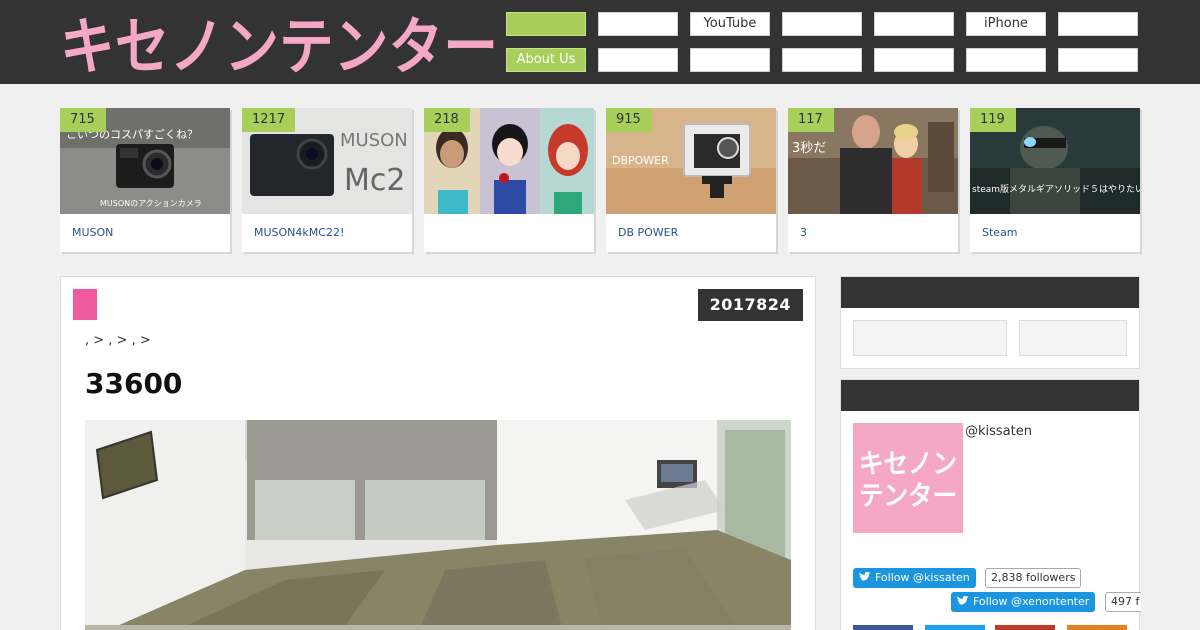 This screenshot has height=630, width=1200. I want to click on popular-card: MUSON Mc2 1217 MUSON4kMC22!, so click(327, 180).